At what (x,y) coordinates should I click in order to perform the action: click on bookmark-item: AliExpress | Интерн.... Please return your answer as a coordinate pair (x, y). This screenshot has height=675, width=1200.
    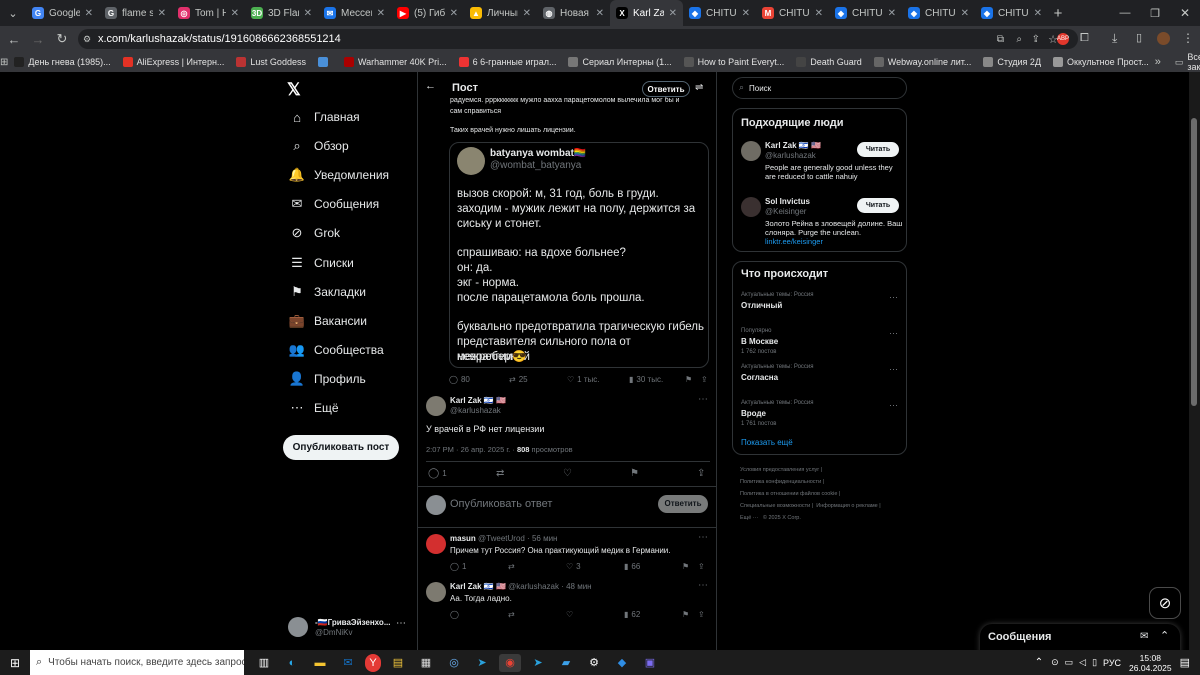
    Looking at the image, I should click on (174, 62).